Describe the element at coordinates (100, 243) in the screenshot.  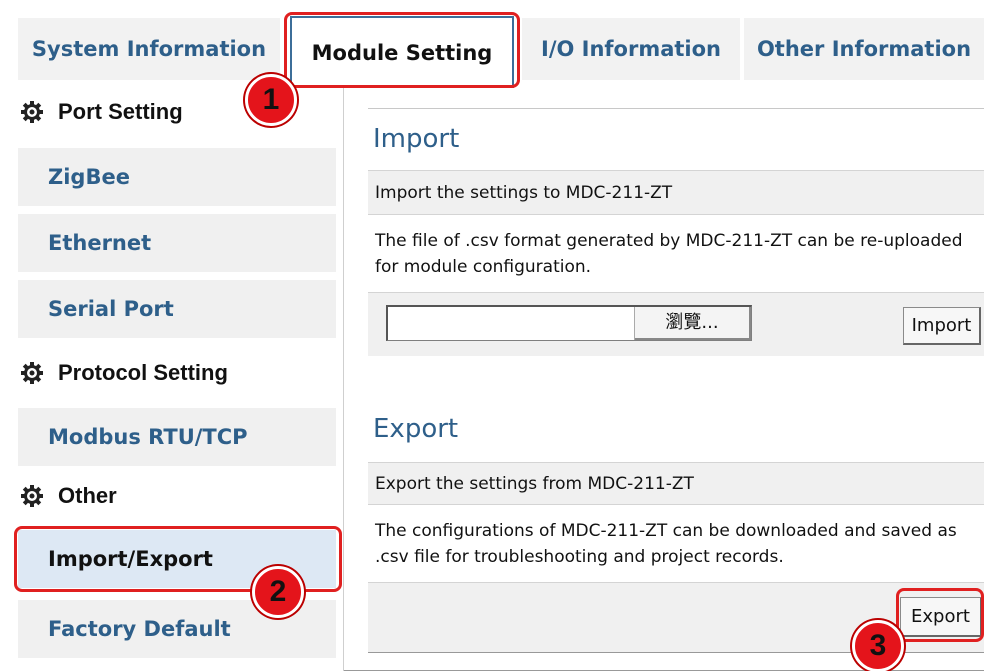
I see `sidebar-item-label: Ethernet` at that location.